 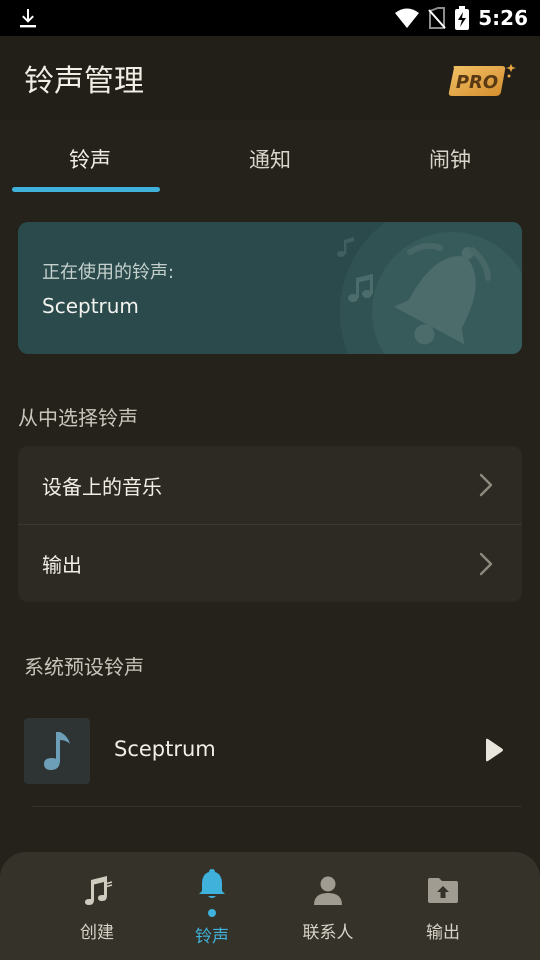 I want to click on device-music-label: 设备上的音乐, so click(x=102, y=486).